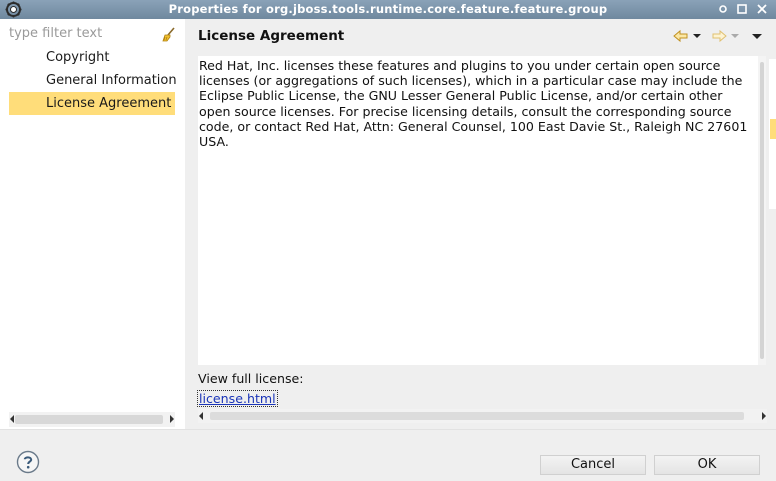 This screenshot has width=776, height=481. Describe the element at coordinates (707, 465) in the screenshot. I see `ok-button: OK` at that location.